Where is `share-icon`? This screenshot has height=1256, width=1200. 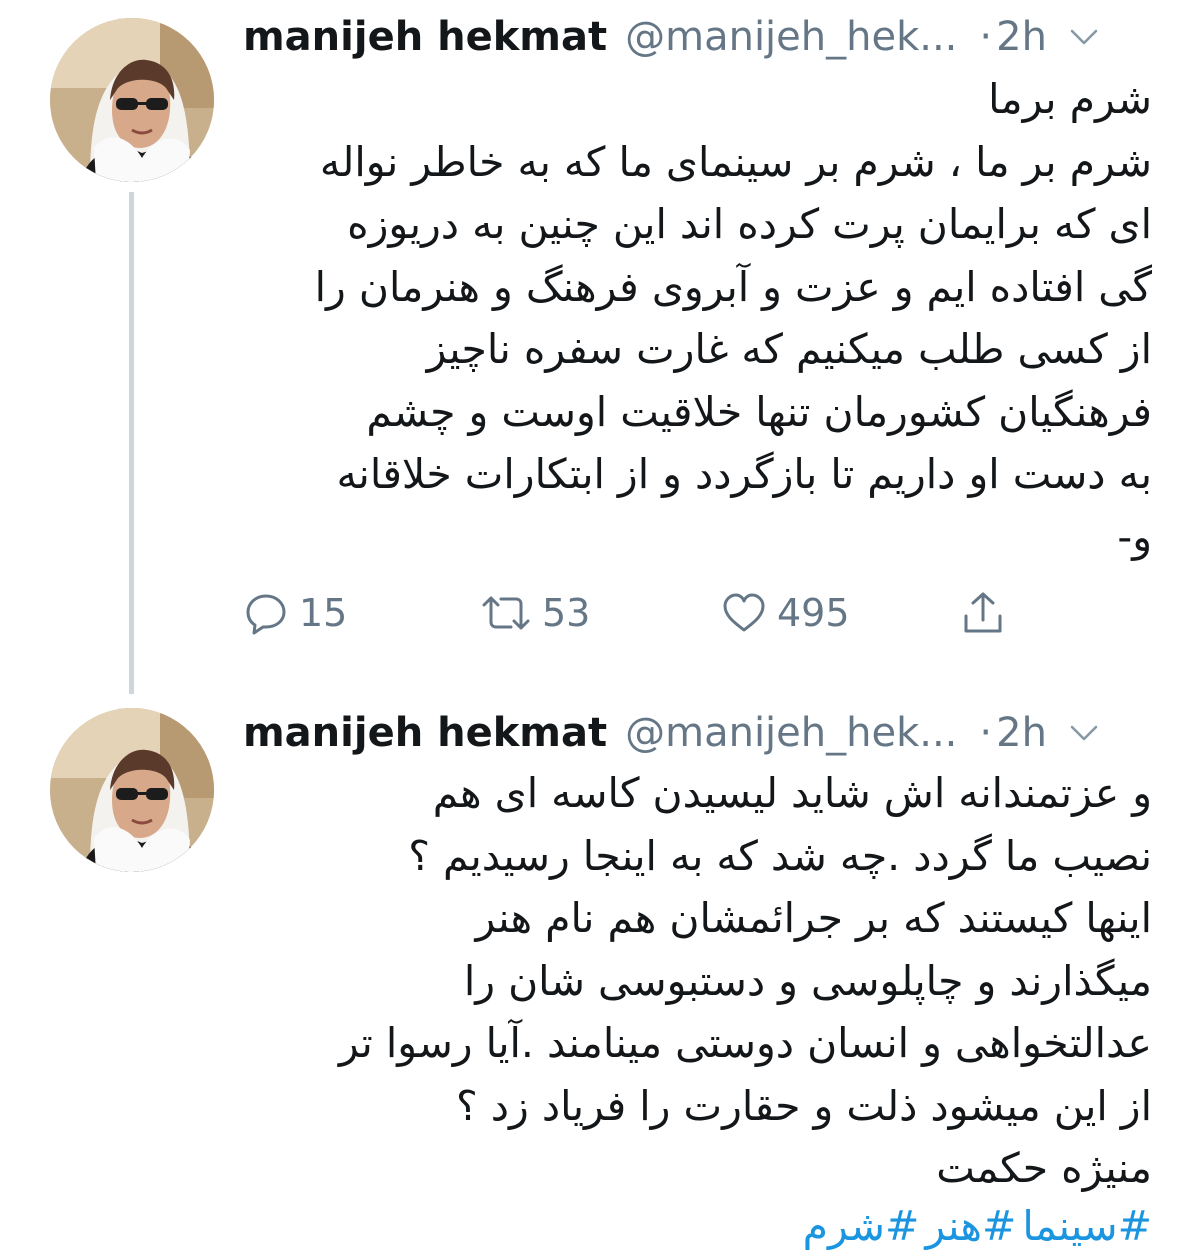 share-icon is located at coordinates (983, 612).